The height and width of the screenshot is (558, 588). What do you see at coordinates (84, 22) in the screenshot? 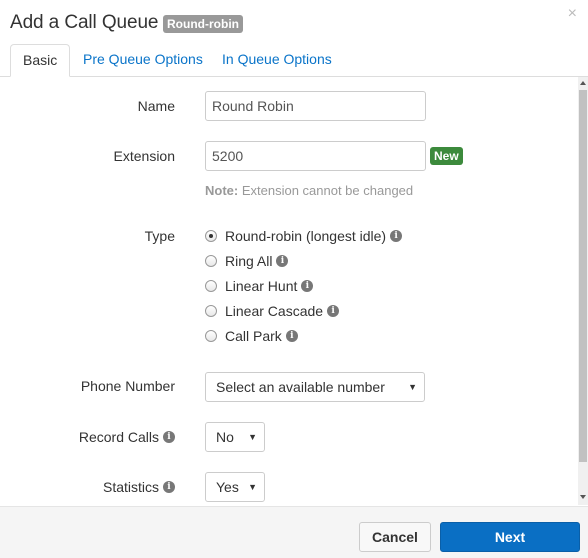
I see `dialog-title: Add a Call Queue` at bounding box center [84, 22].